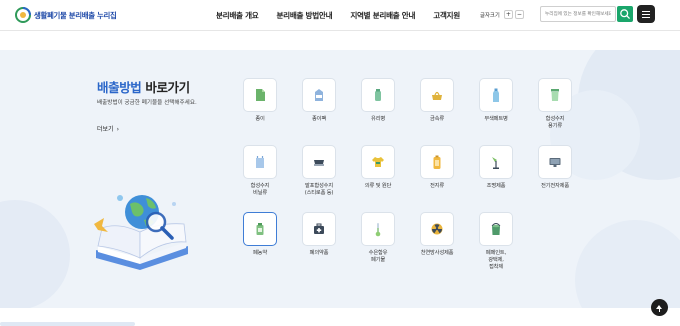  I want to click on category-radioactive: 천연방사성제품, so click(437, 234).